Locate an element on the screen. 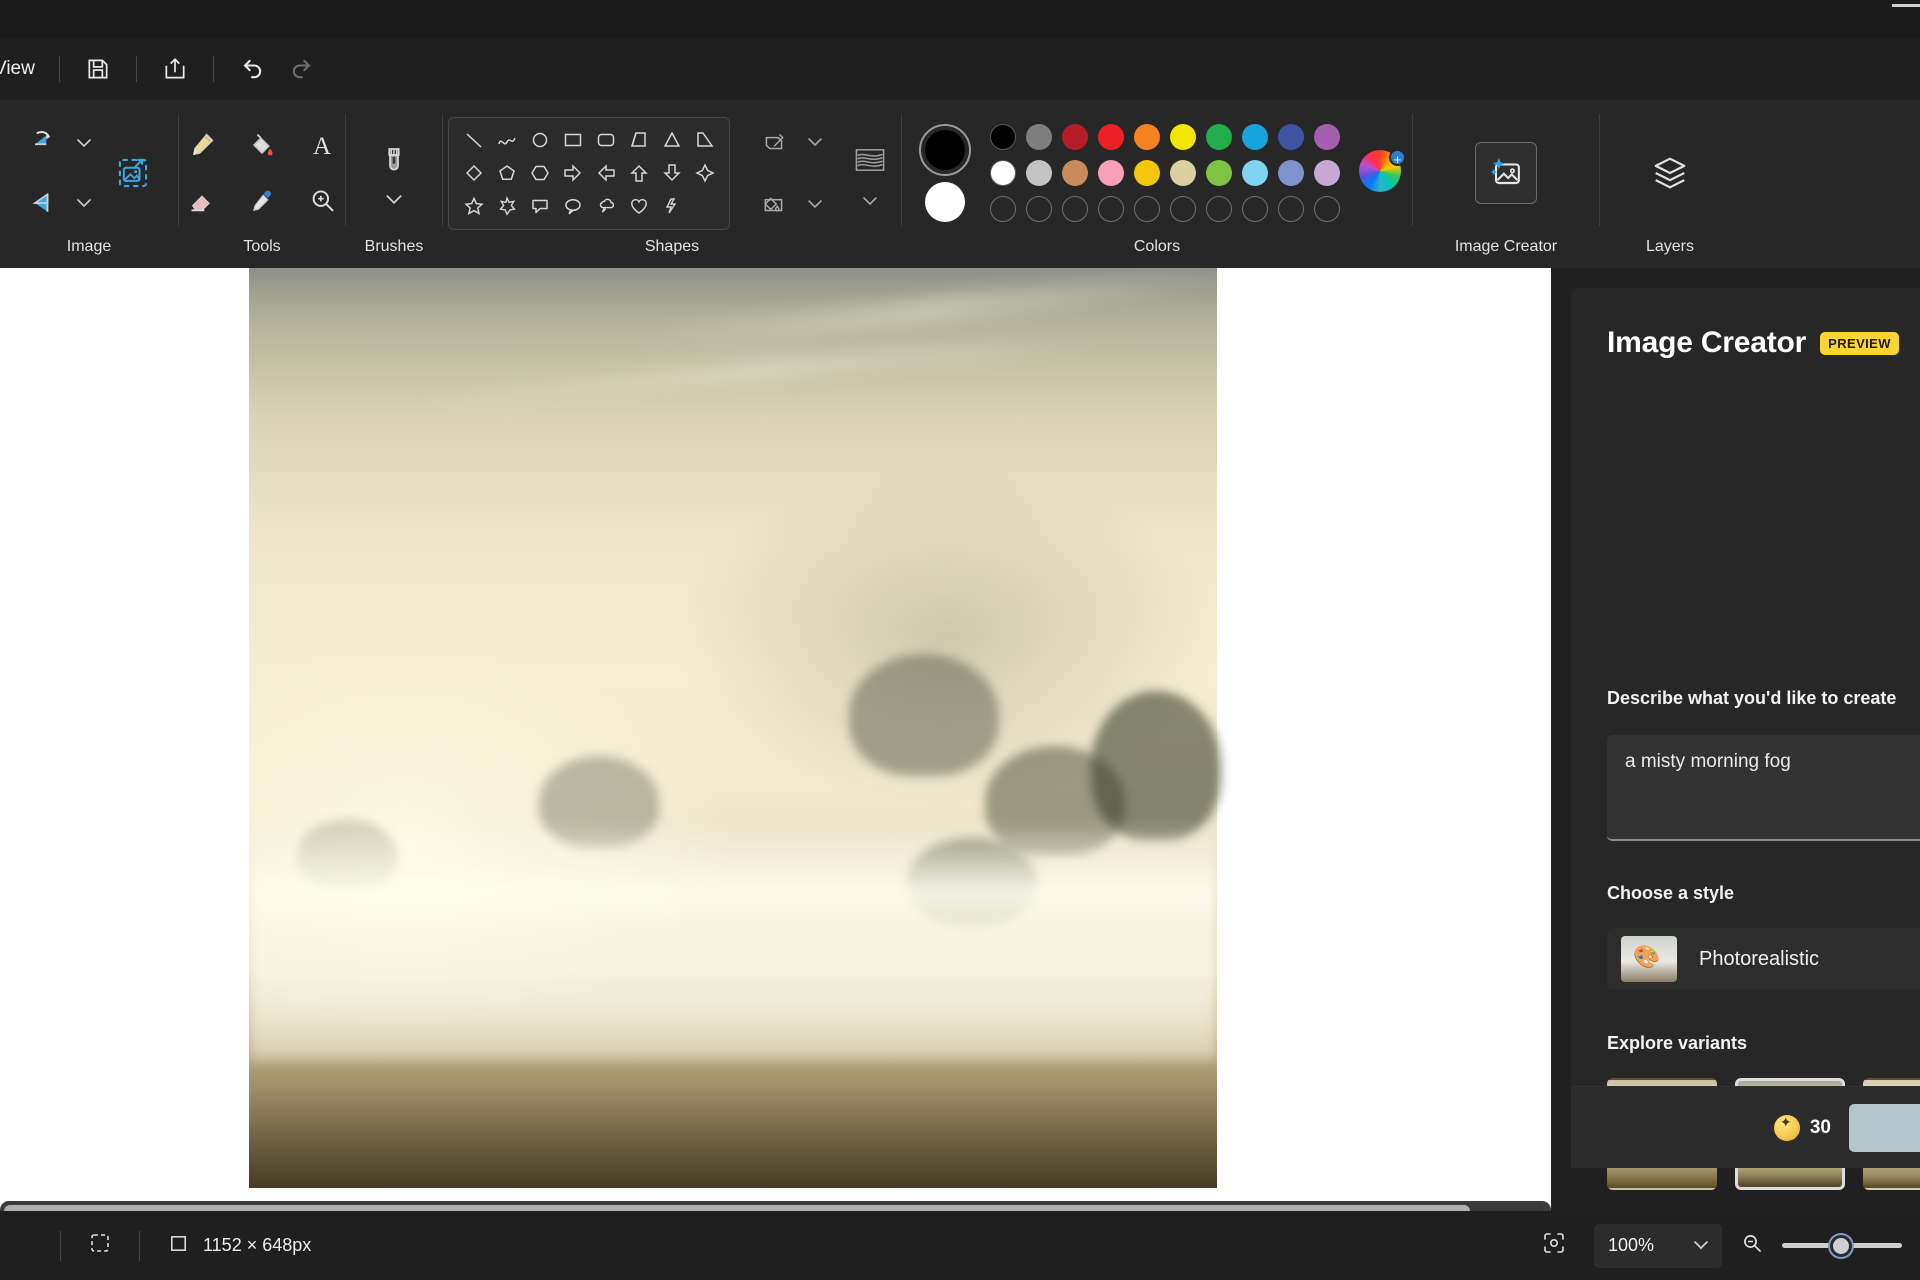  share-button is located at coordinates (175, 69).